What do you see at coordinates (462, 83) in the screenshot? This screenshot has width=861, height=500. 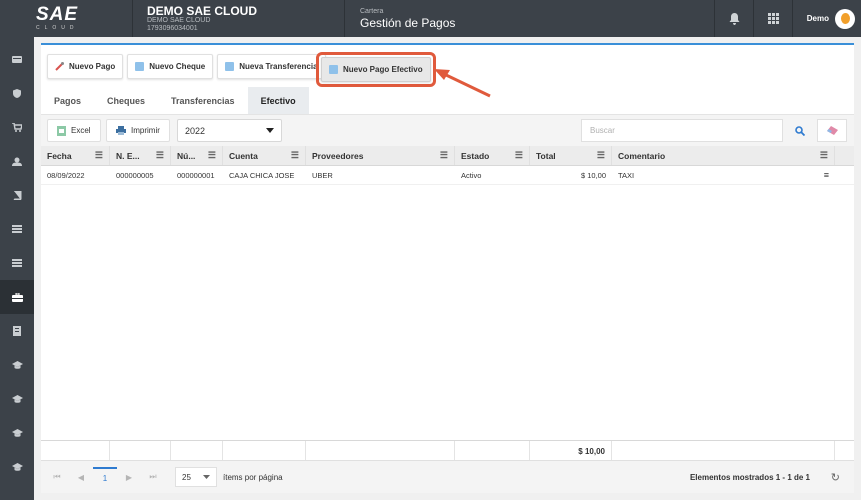 I see `annotation-arrow-icon` at bounding box center [462, 83].